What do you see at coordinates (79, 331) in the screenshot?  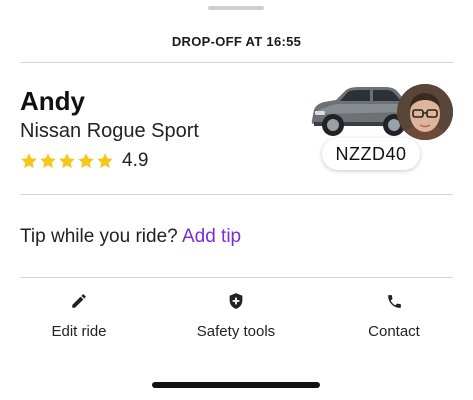 I see `edit-ride-label: Edit ride` at bounding box center [79, 331].